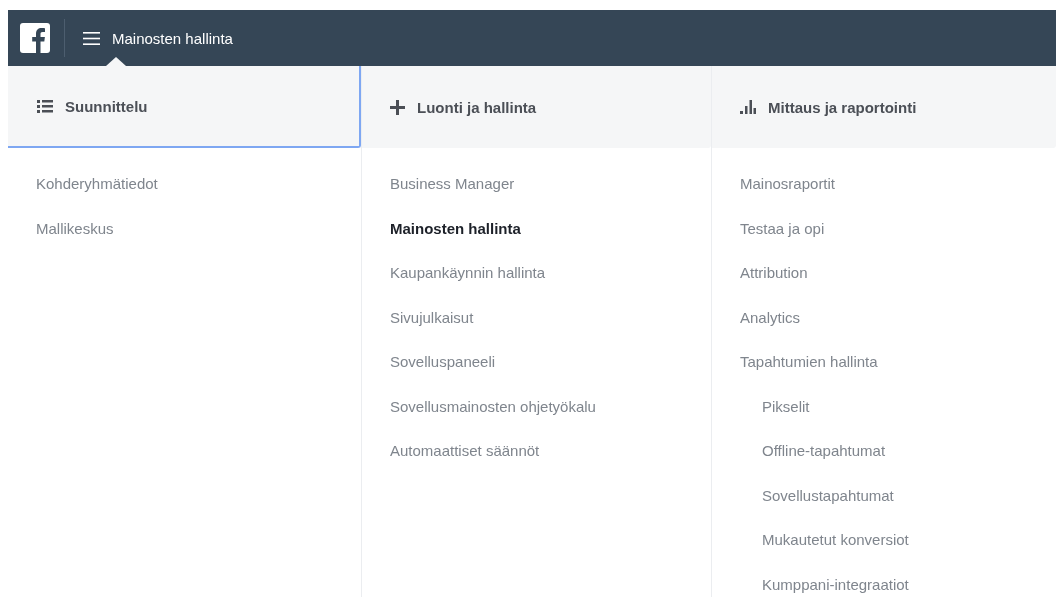 This screenshot has width=1056, height=597. What do you see at coordinates (536, 451) in the screenshot?
I see `menu-item: Automaattiset säännöt` at bounding box center [536, 451].